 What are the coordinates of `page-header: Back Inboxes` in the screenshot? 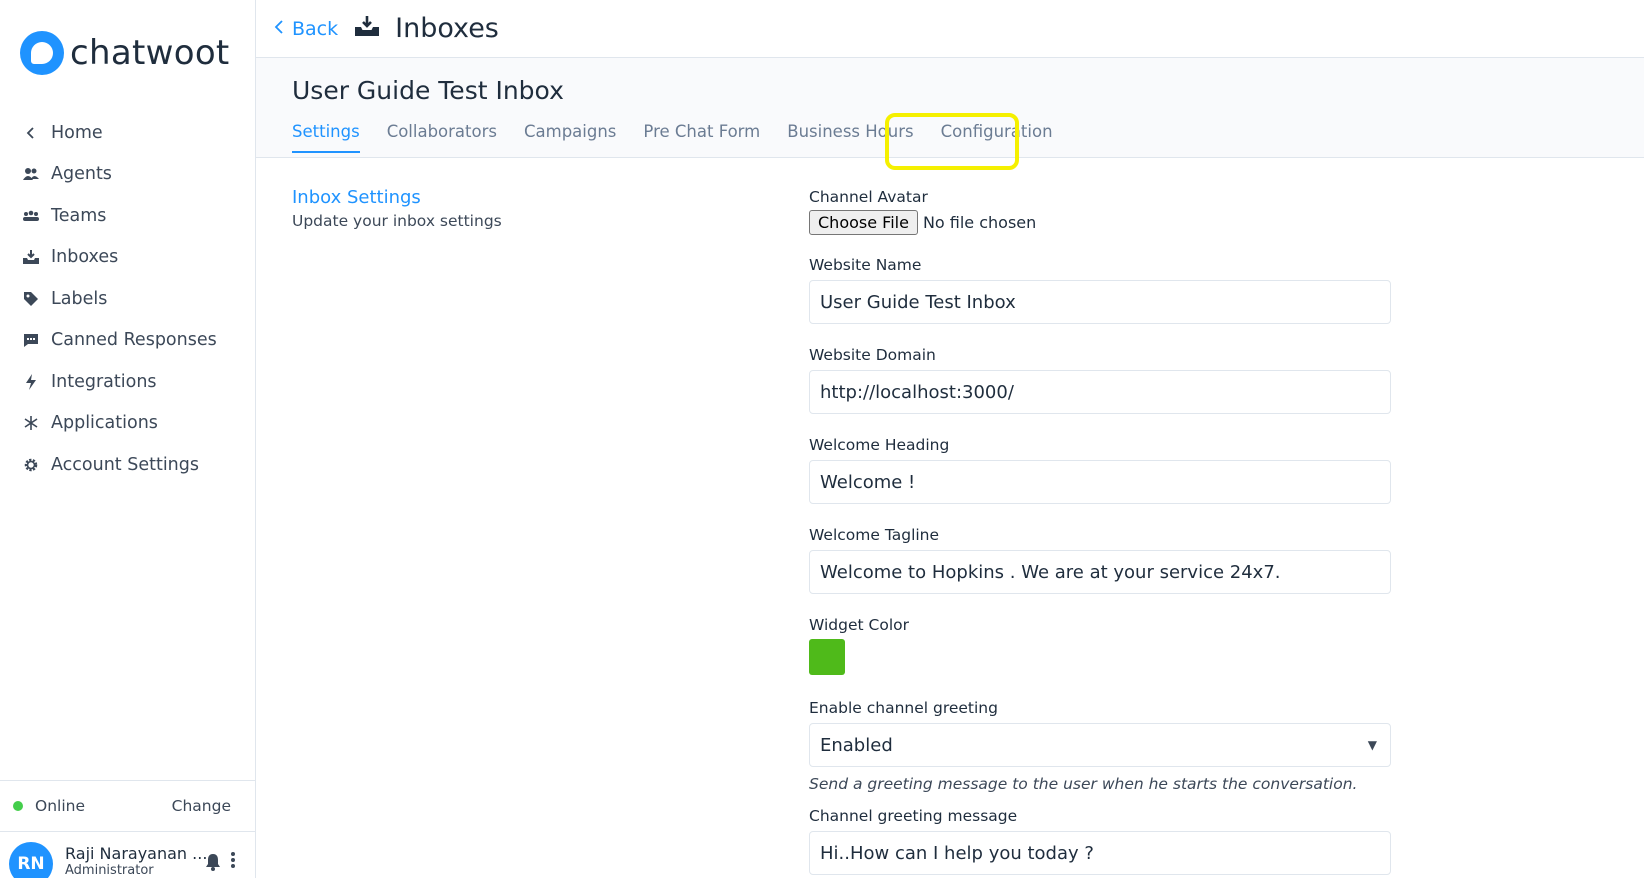 It's located at (950, 29).